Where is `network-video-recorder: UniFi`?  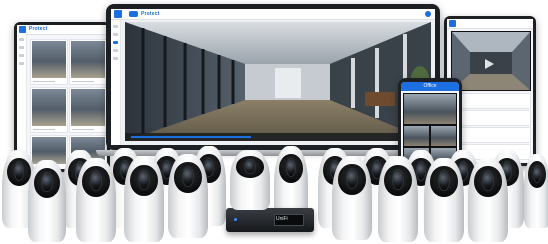 network-video-recorder: UniFi is located at coordinates (270, 220).